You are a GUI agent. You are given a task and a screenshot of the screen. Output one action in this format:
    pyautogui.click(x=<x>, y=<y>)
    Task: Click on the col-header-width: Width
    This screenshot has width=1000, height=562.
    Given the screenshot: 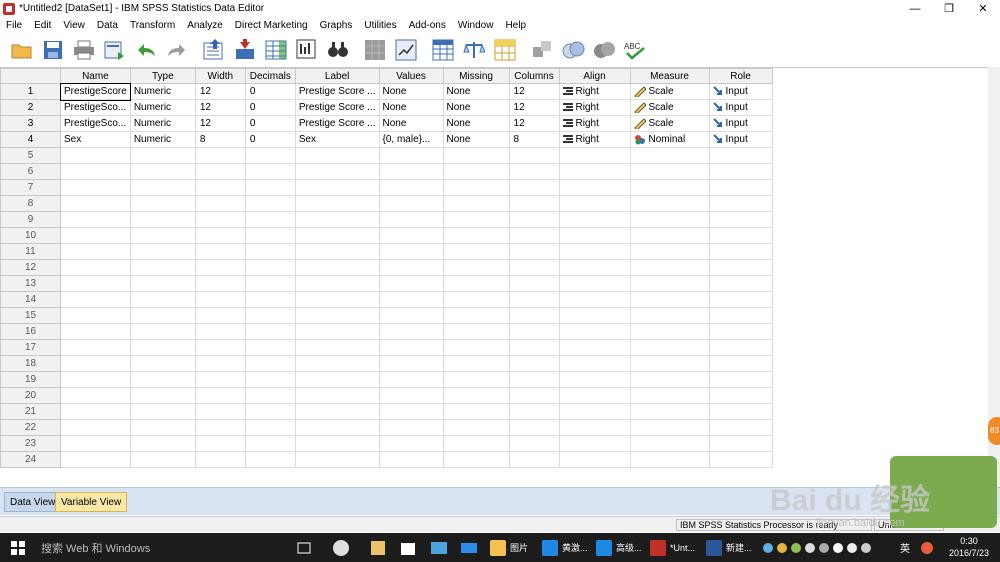 What is the action you would take?
    pyautogui.click(x=220, y=76)
    